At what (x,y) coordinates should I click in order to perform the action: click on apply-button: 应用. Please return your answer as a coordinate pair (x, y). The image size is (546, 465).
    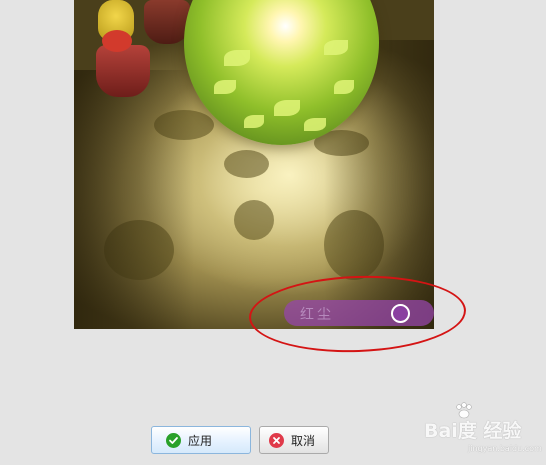
    Looking at the image, I should click on (201, 440).